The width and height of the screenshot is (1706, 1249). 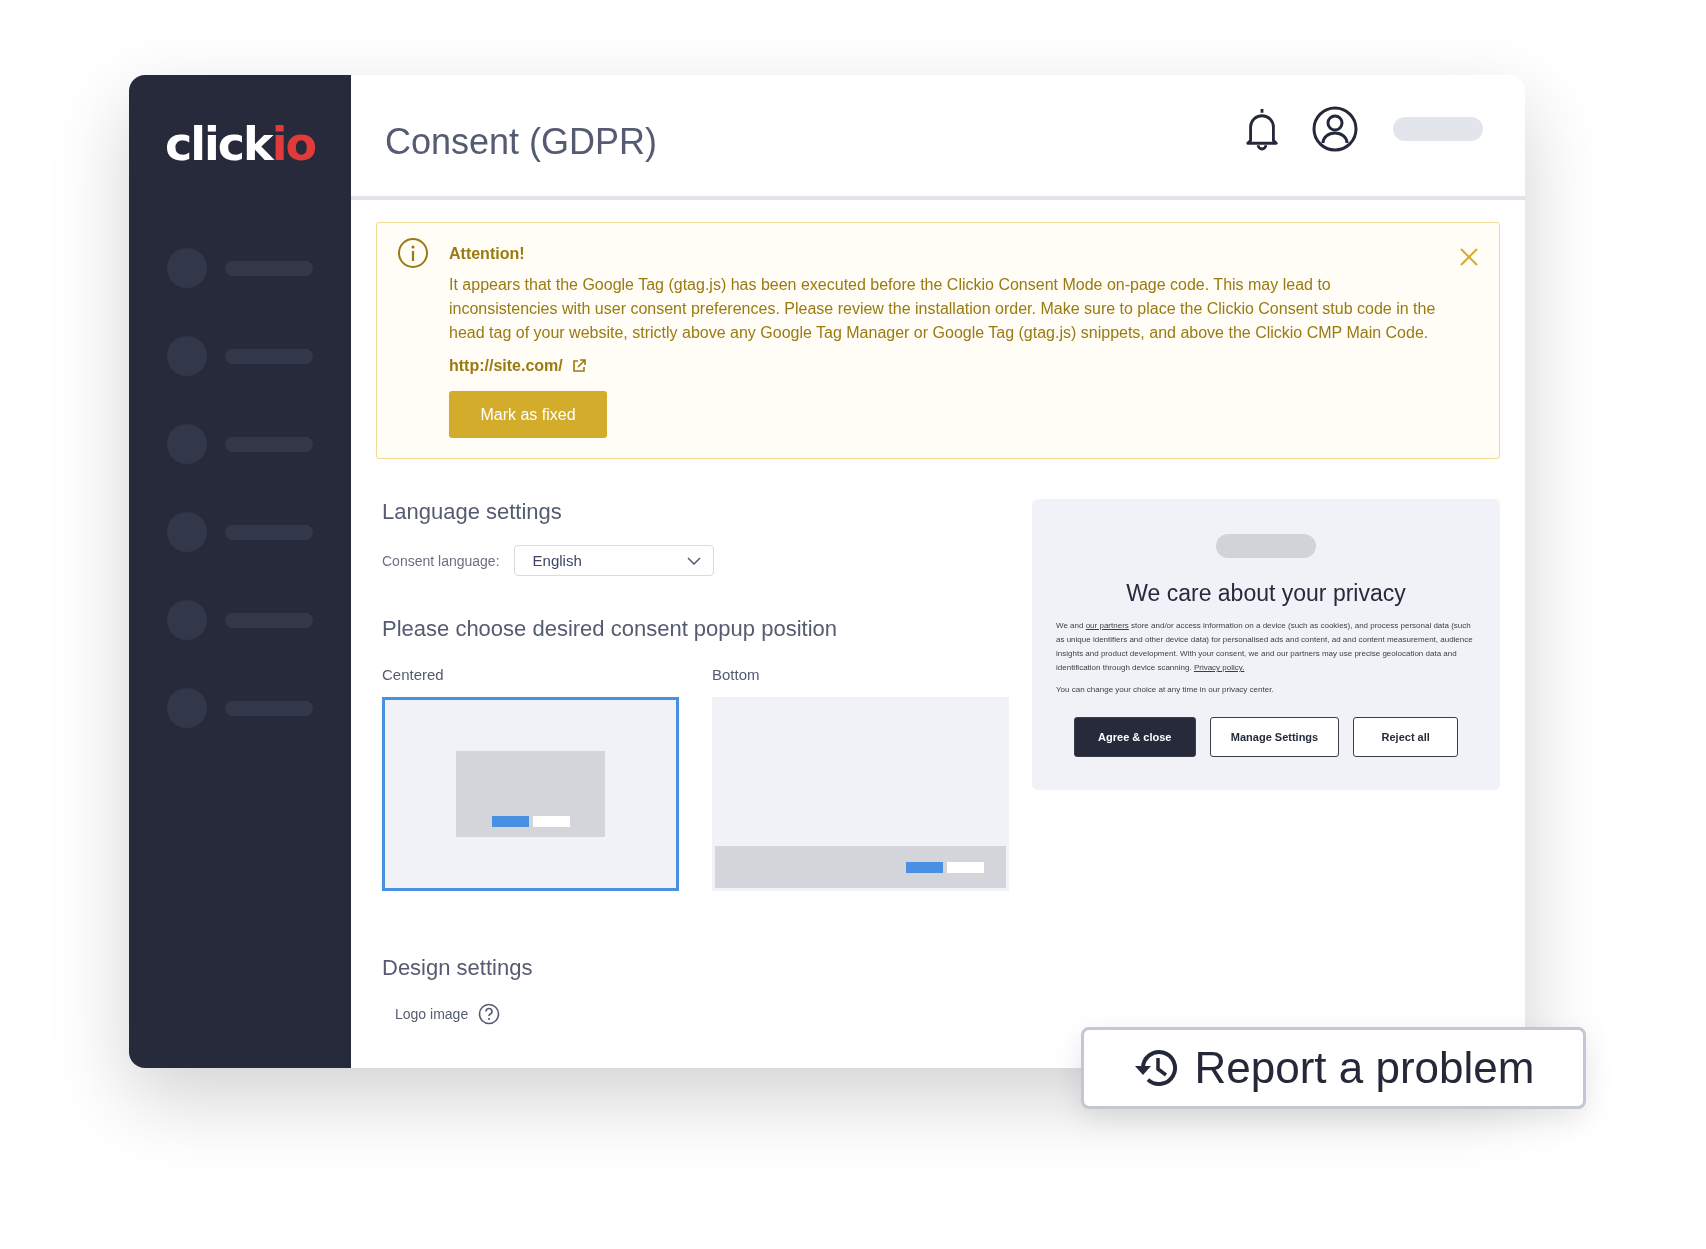 What do you see at coordinates (530, 794) in the screenshot?
I see `position-option` at bounding box center [530, 794].